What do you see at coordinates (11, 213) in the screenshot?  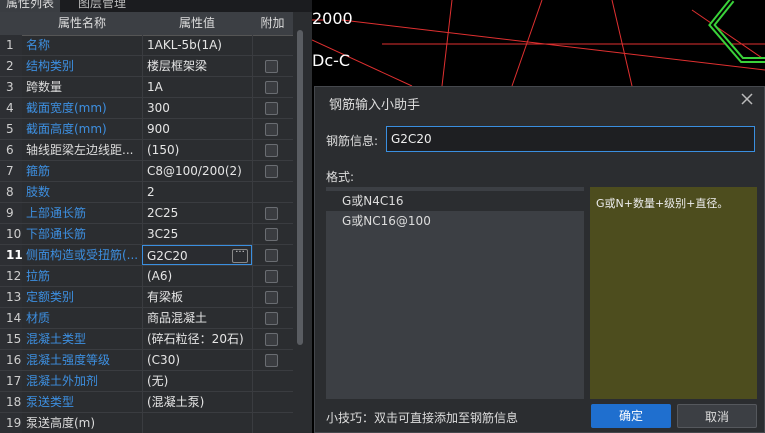 I see `row-number: 9` at bounding box center [11, 213].